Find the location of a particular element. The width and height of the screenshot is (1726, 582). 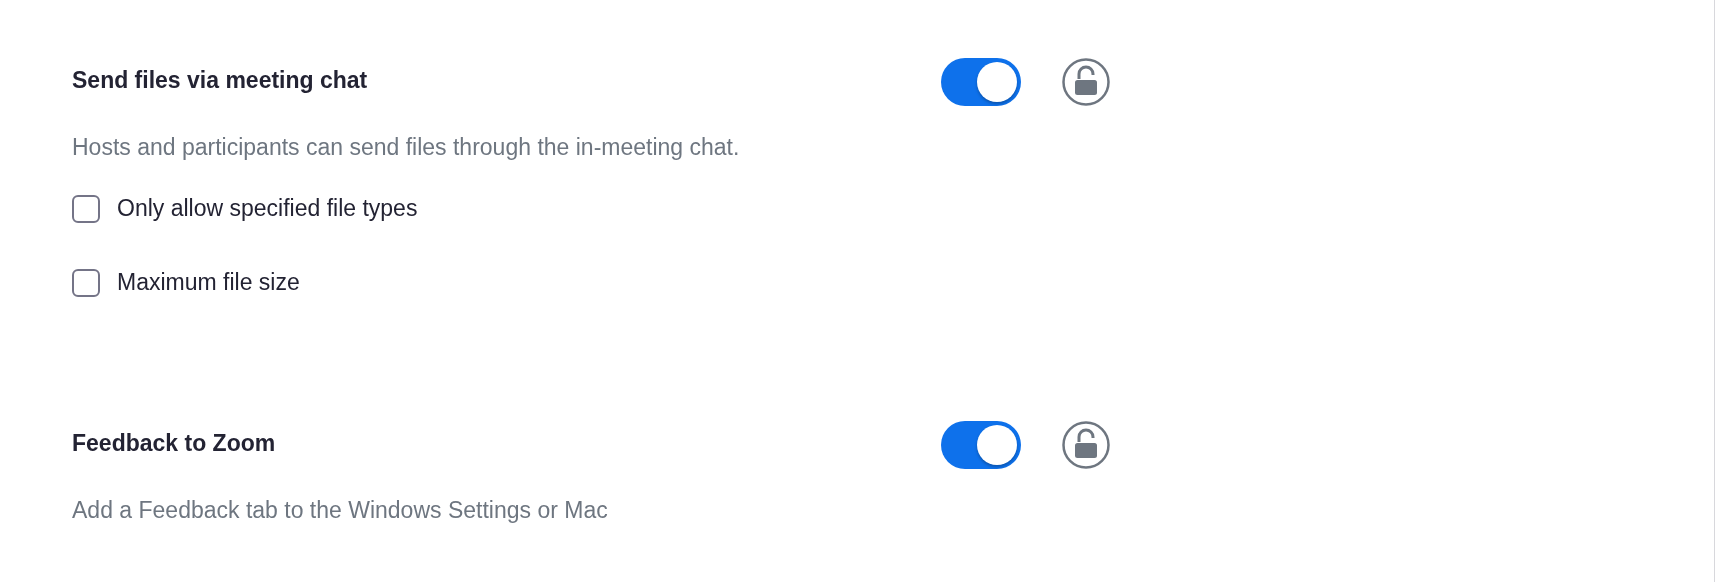

setting-description: Hosts and participants can send files through the in-meeting chat. is located at coordinates (406, 147).